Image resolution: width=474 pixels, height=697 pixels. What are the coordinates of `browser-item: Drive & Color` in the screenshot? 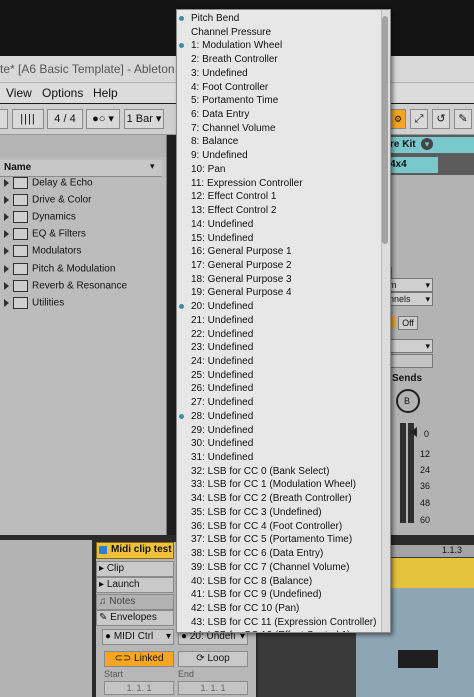 It's located at (47, 202).